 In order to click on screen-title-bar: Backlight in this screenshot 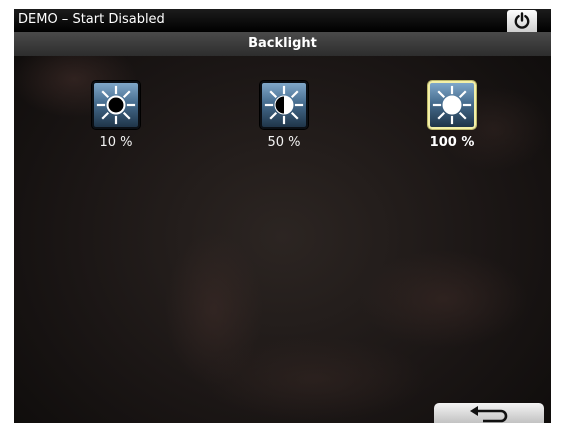, I will do `click(282, 44)`.